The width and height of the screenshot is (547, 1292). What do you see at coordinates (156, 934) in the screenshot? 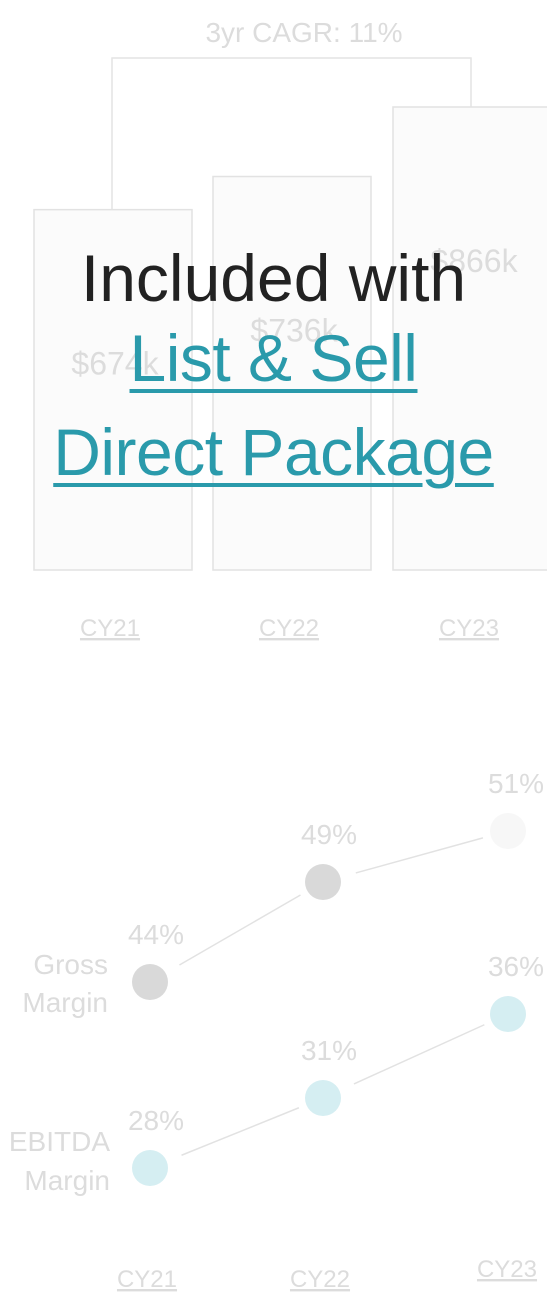
I see `point-value-label: 44%` at bounding box center [156, 934].